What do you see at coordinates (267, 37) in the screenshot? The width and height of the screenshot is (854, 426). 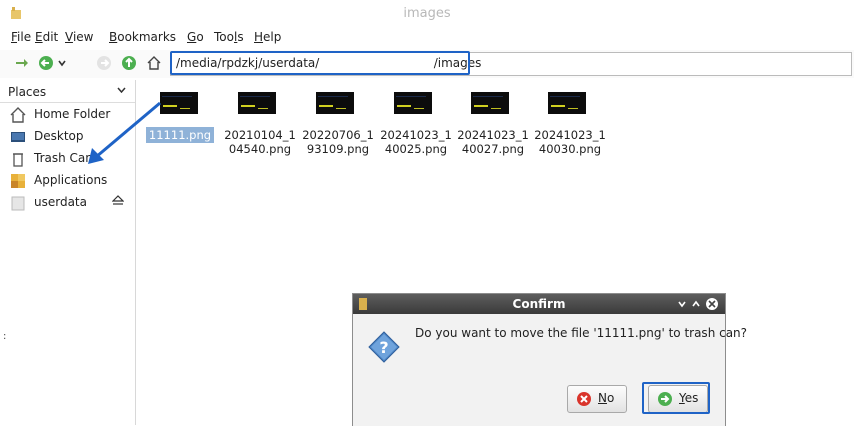 I see `menu-help: Help` at bounding box center [267, 37].